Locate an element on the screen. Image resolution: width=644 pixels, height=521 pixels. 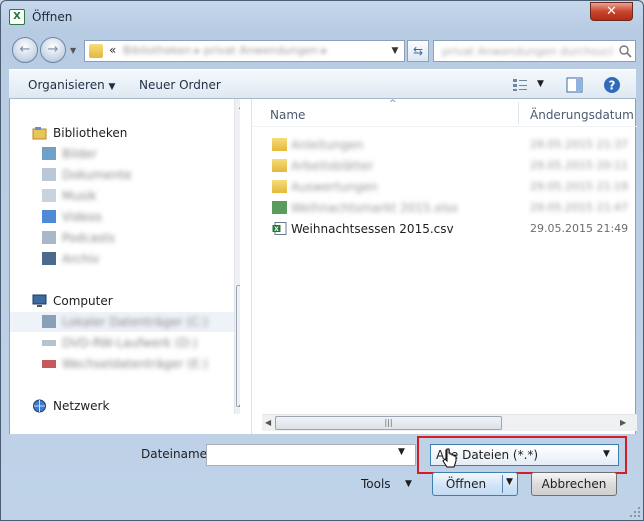
new-folder-button: Neuer Ordner is located at coordinates (180, 85).